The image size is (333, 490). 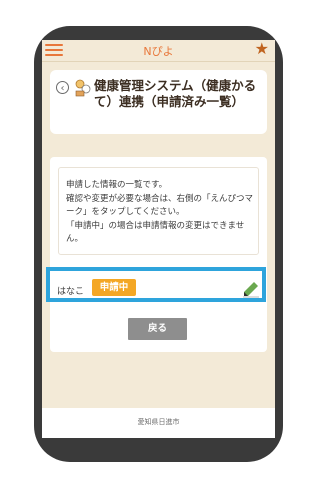 I want to click on back-circle-icon: ‹, so click(x=62, y=87).